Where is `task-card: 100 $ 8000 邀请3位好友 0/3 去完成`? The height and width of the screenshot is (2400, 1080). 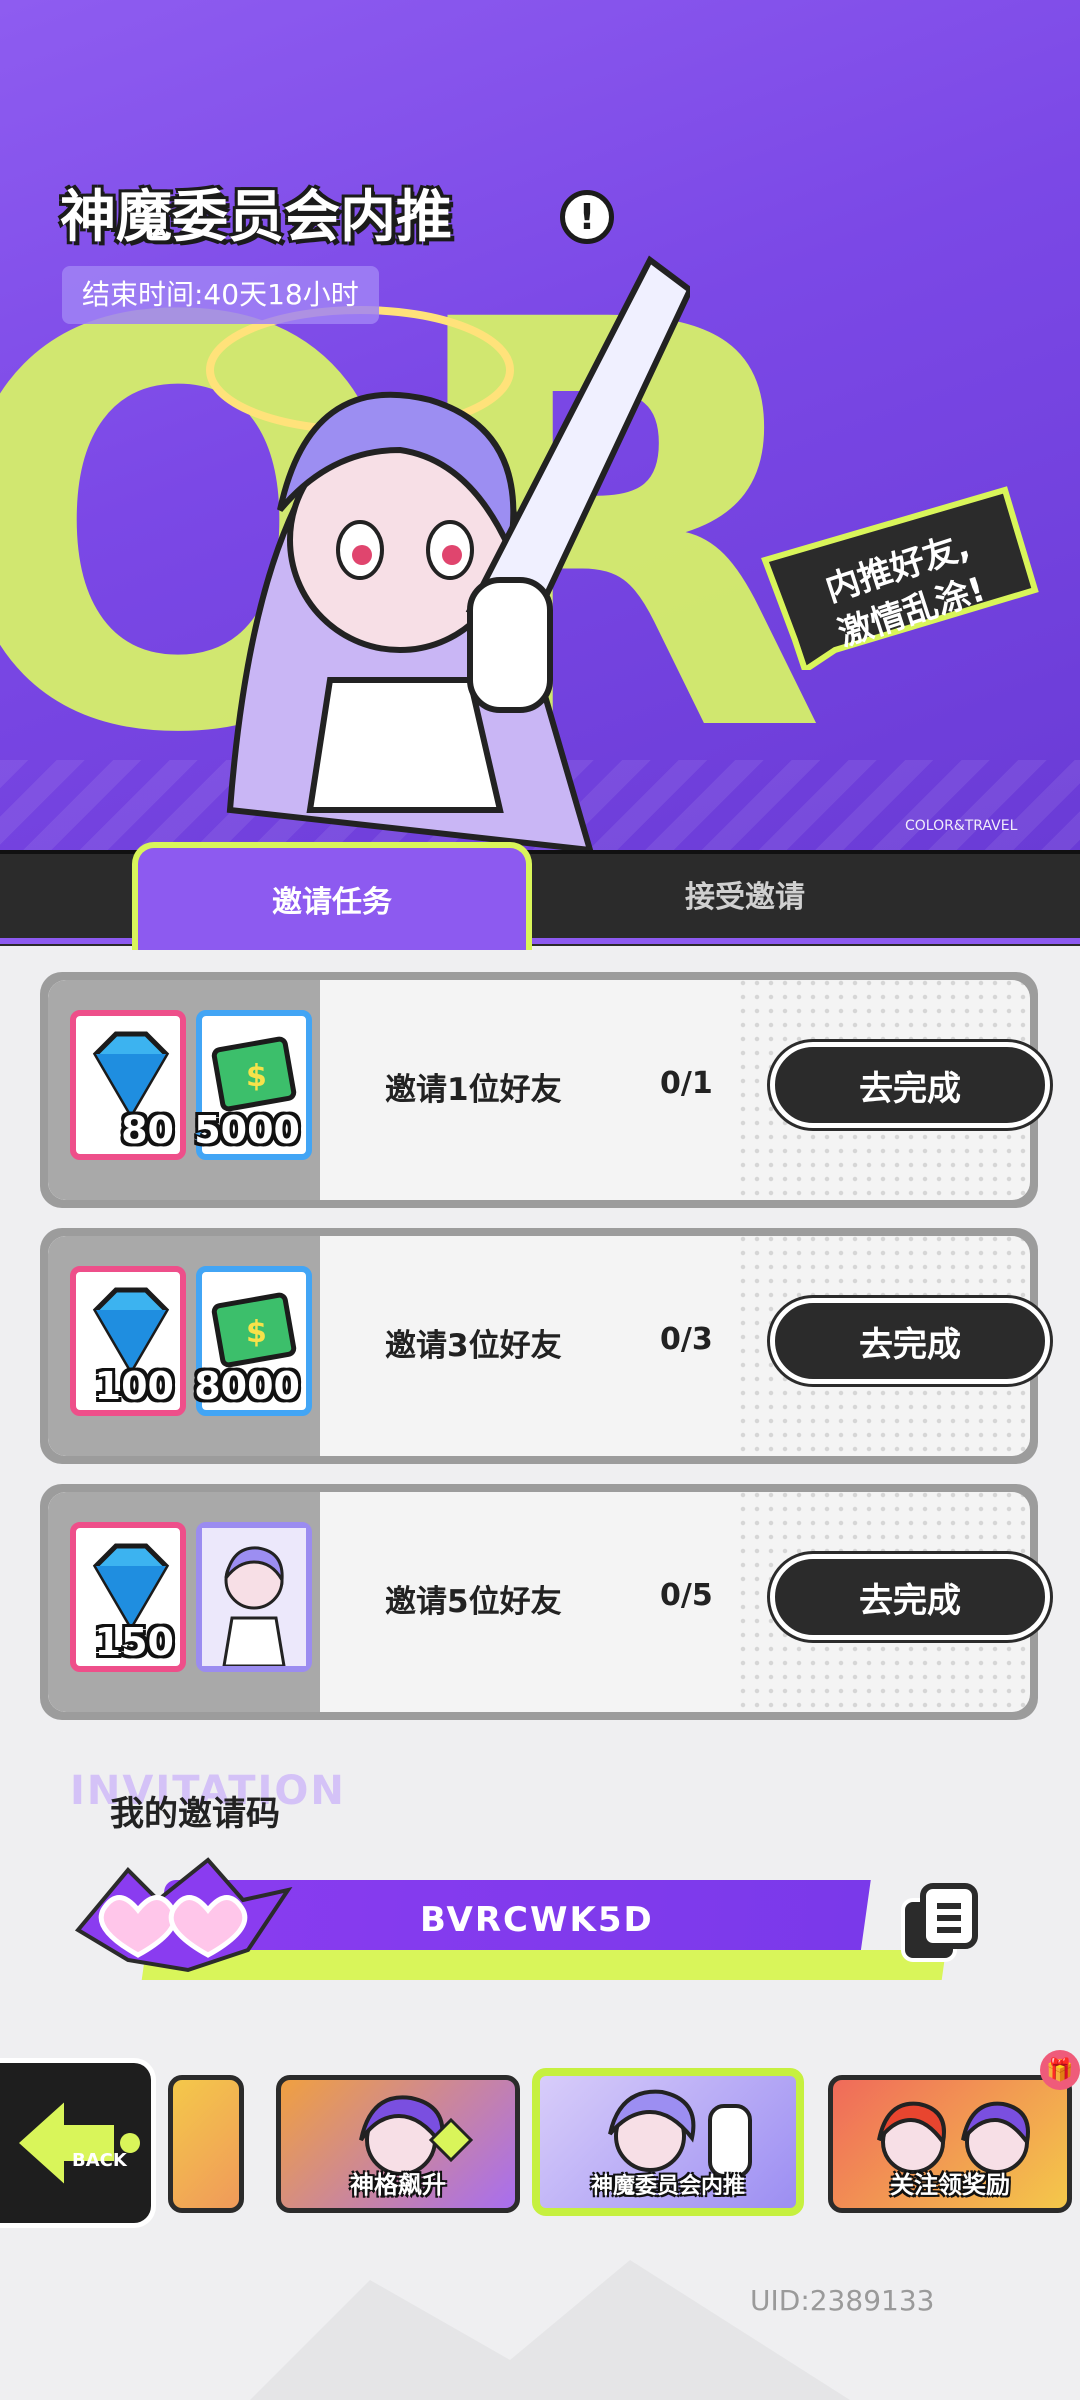
task-card: 100 $ 8000 邀请3位好友 0/3 去完成 is located at coordinates (545, 1346).